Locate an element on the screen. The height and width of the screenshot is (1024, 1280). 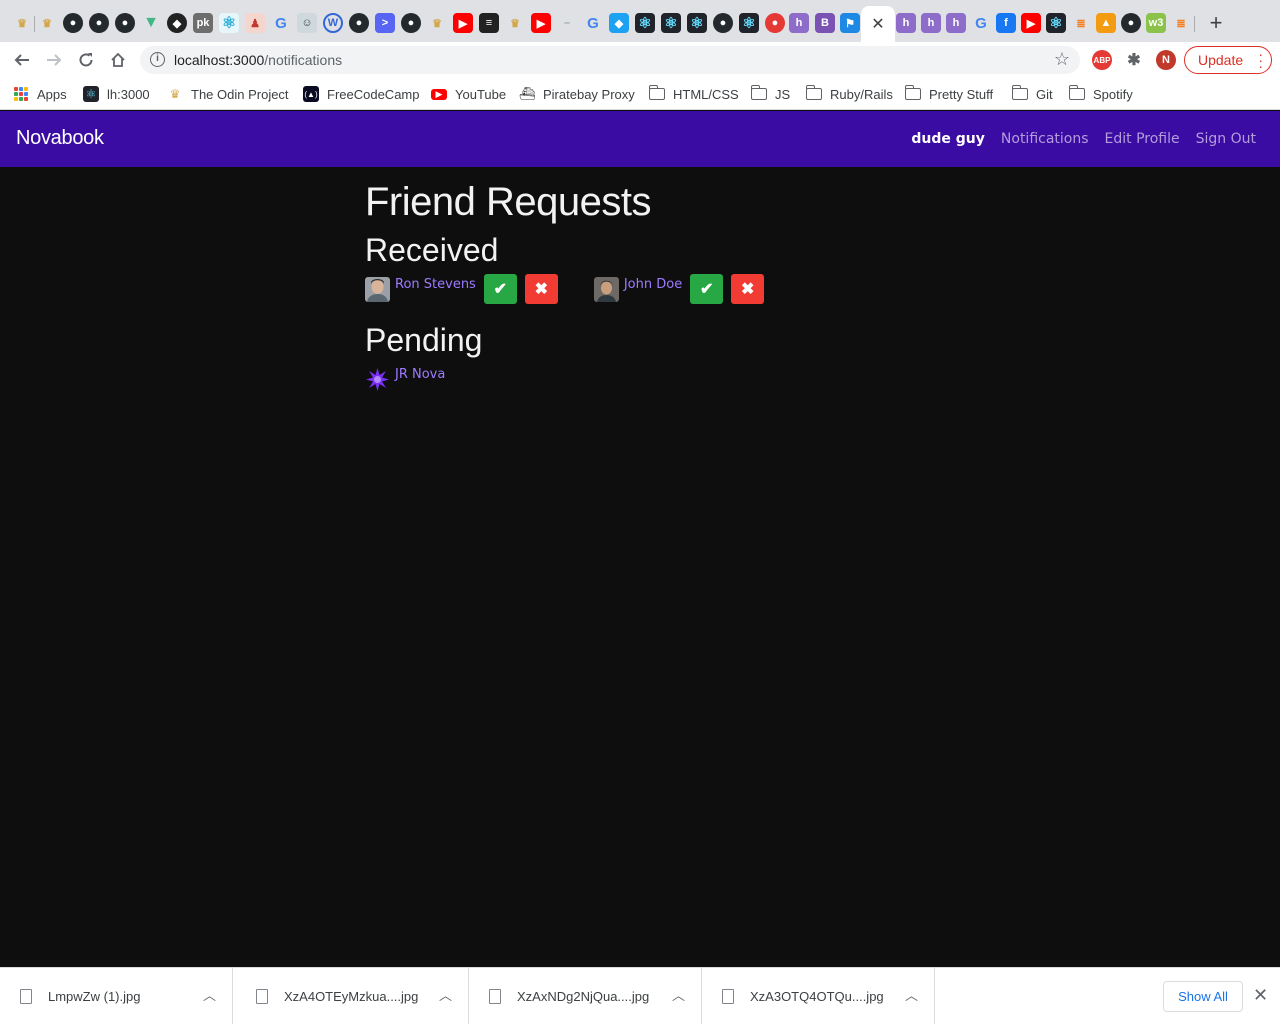
tab-pk-icon: pk is located at coordinates (203, 23).